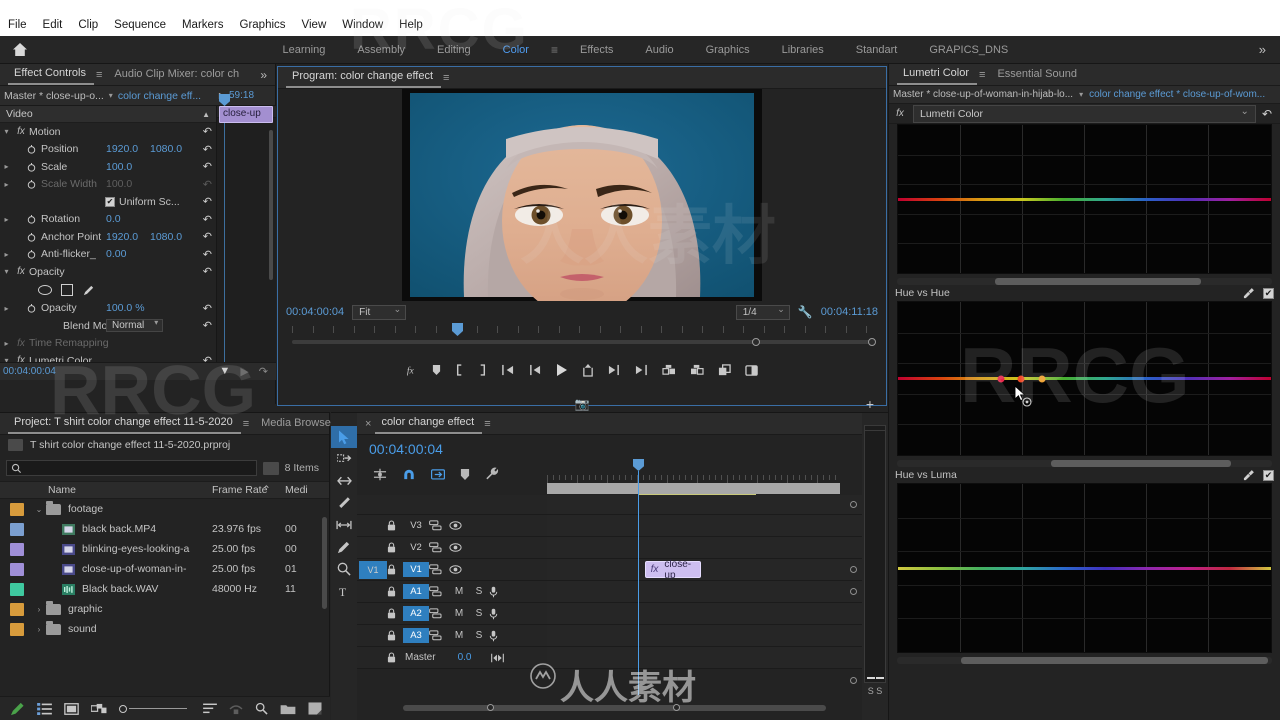 This screenshot has width=1280, height=720. What do you see at coordinates (1084, 463) in the screenshot?
I see `hue-vs-hue-curve-scrollbar` at bounding box center [1084, 463].